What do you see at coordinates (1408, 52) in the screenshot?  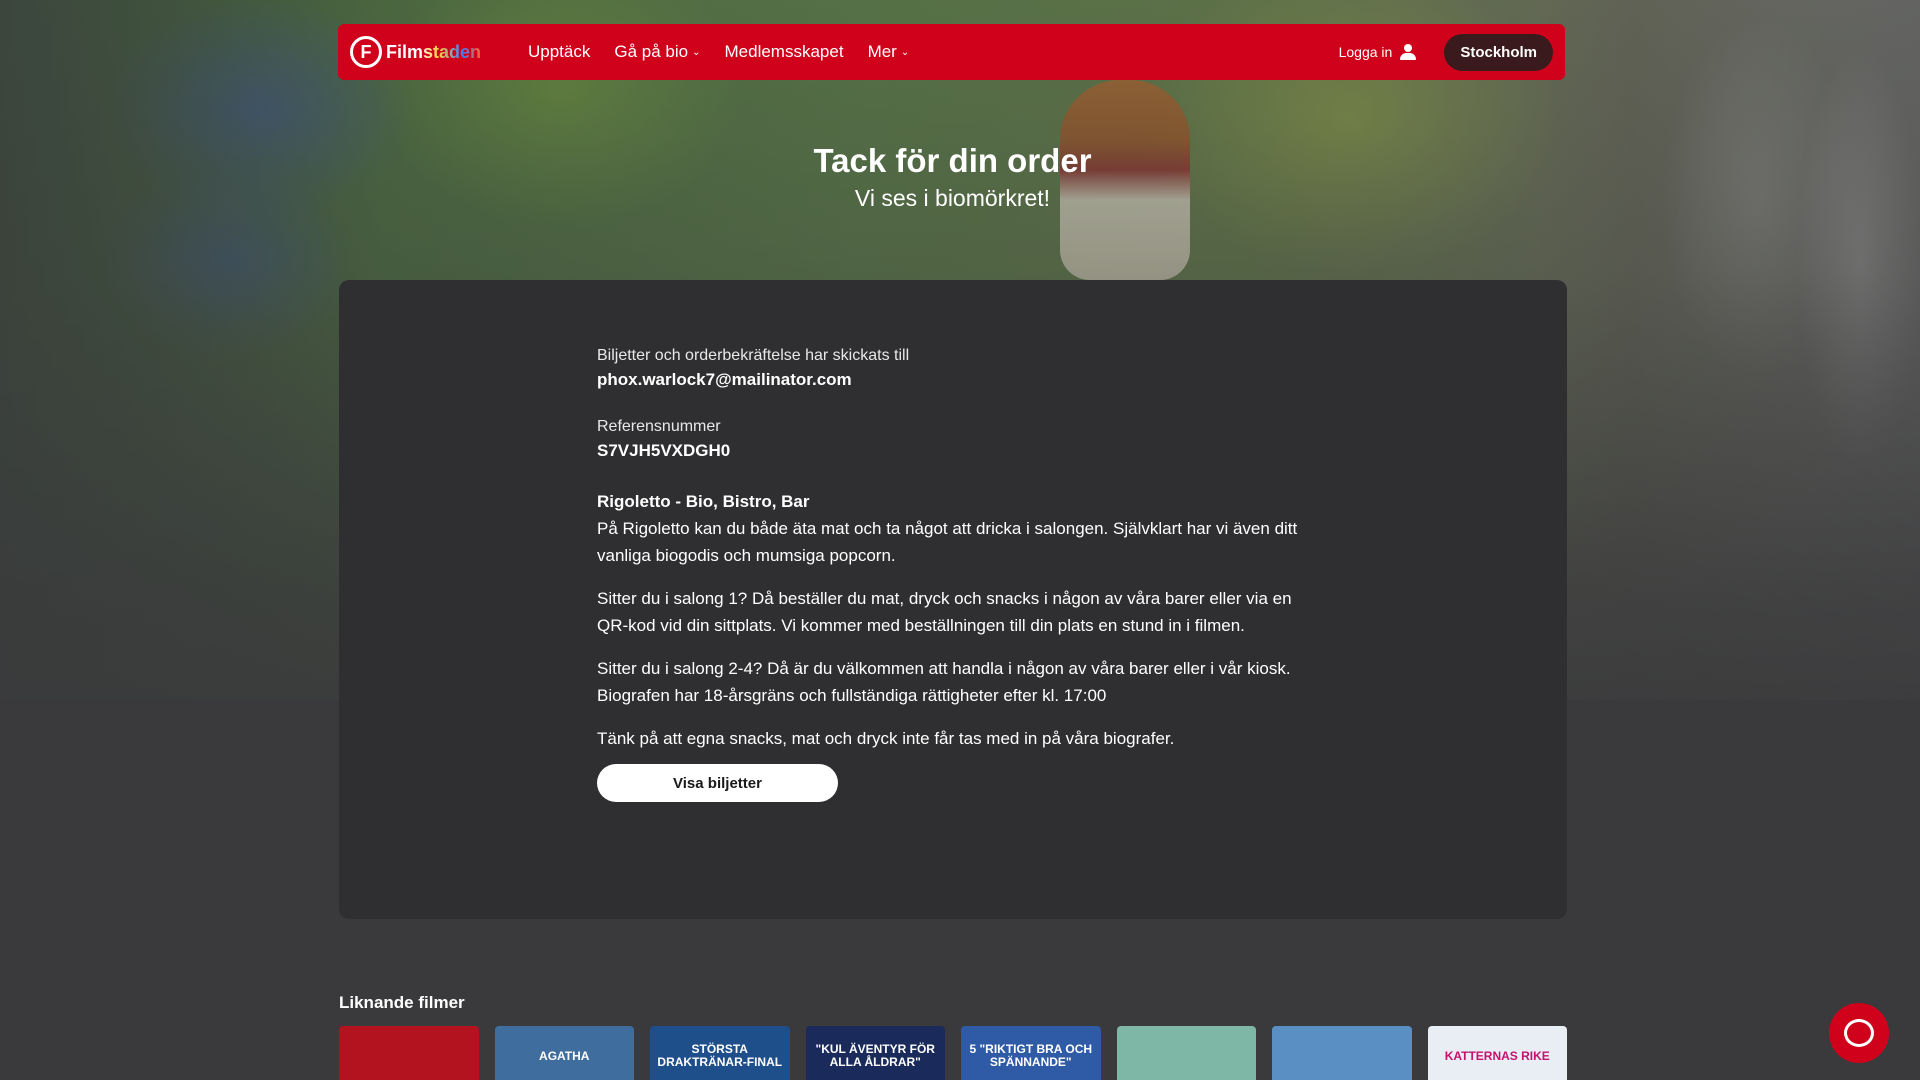 I see `user-icon` at bounding box center [1408, 52].